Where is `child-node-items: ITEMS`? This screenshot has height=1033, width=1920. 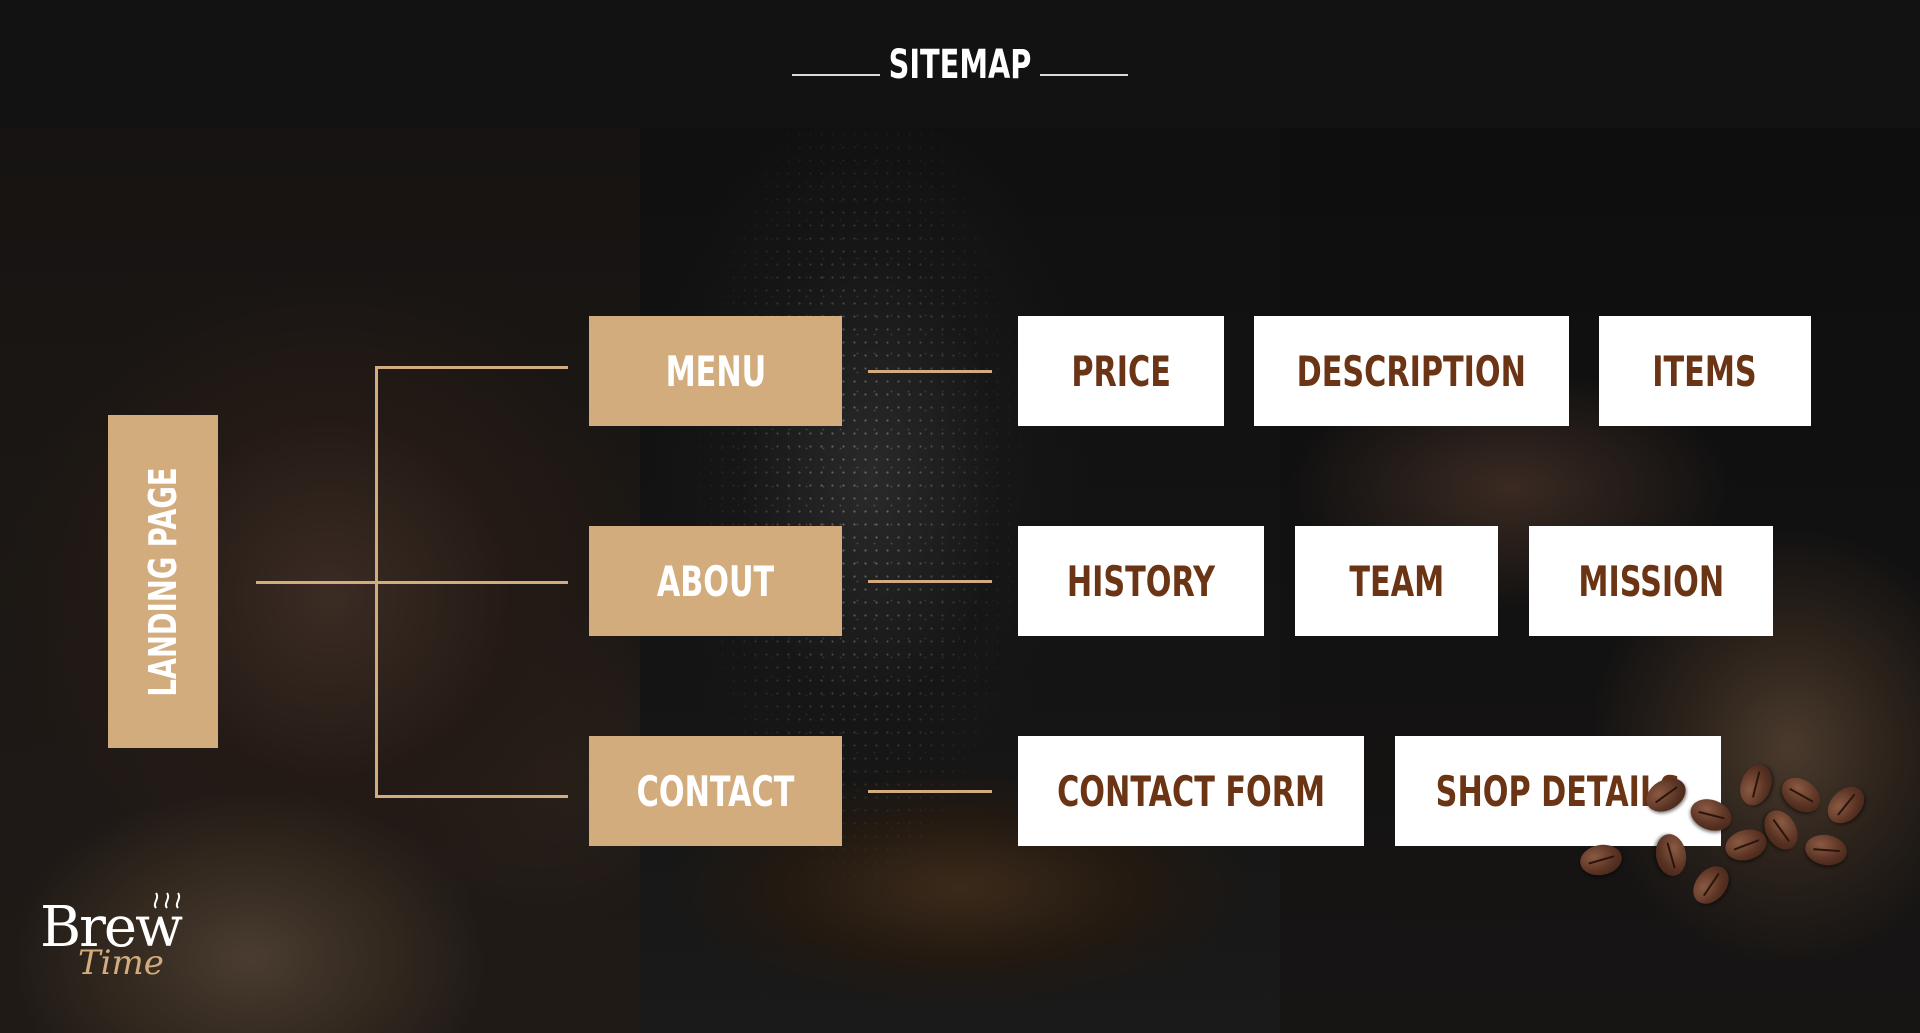 child-node-items: ITEMS is located at coordinates (1705, 371).